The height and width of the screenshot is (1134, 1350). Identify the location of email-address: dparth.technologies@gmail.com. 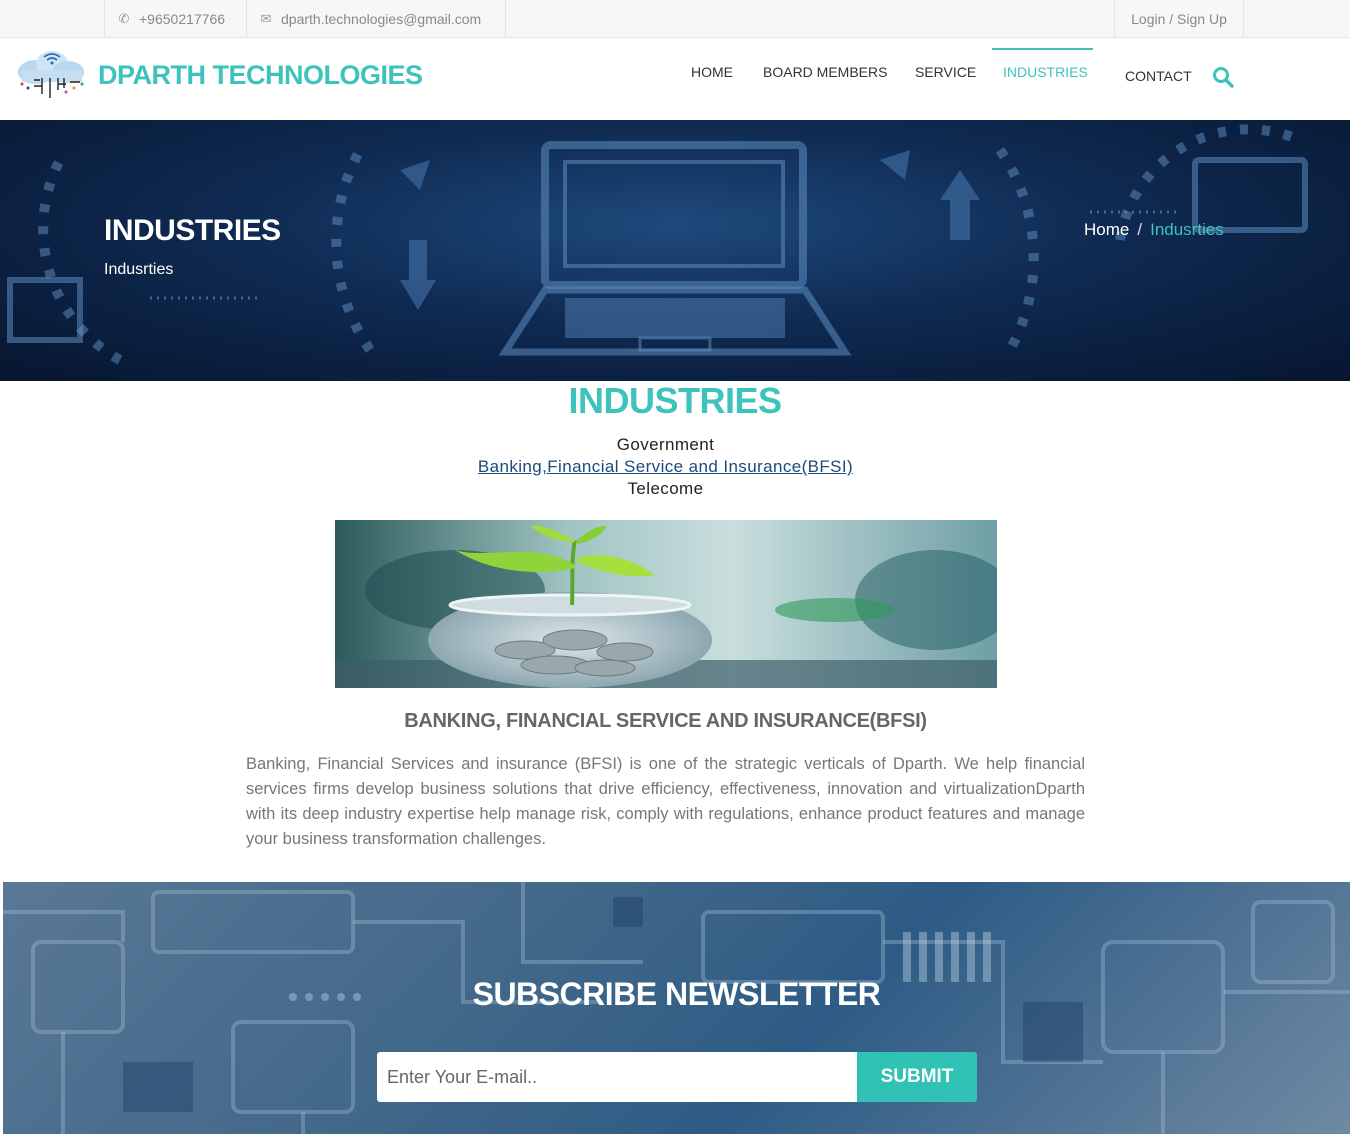
(381, 19).